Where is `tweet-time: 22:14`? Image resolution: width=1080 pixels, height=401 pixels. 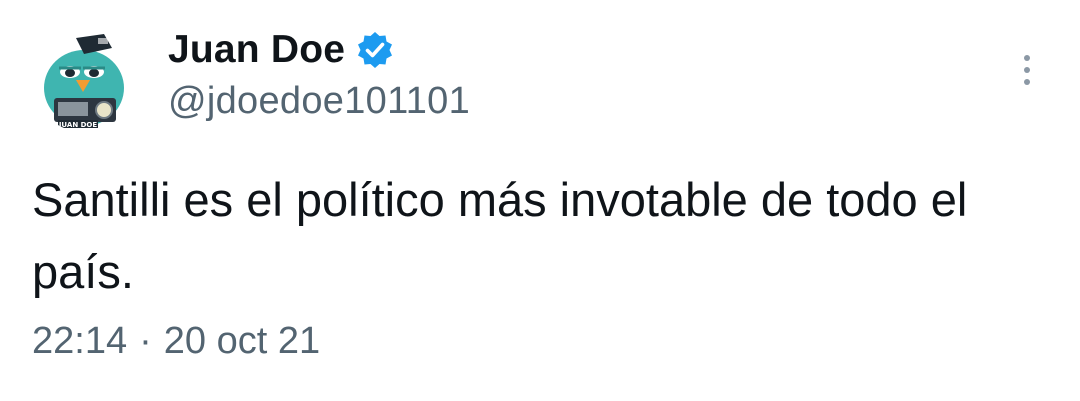 tweet-time: 22:14 is located at coordinates (80, 341).